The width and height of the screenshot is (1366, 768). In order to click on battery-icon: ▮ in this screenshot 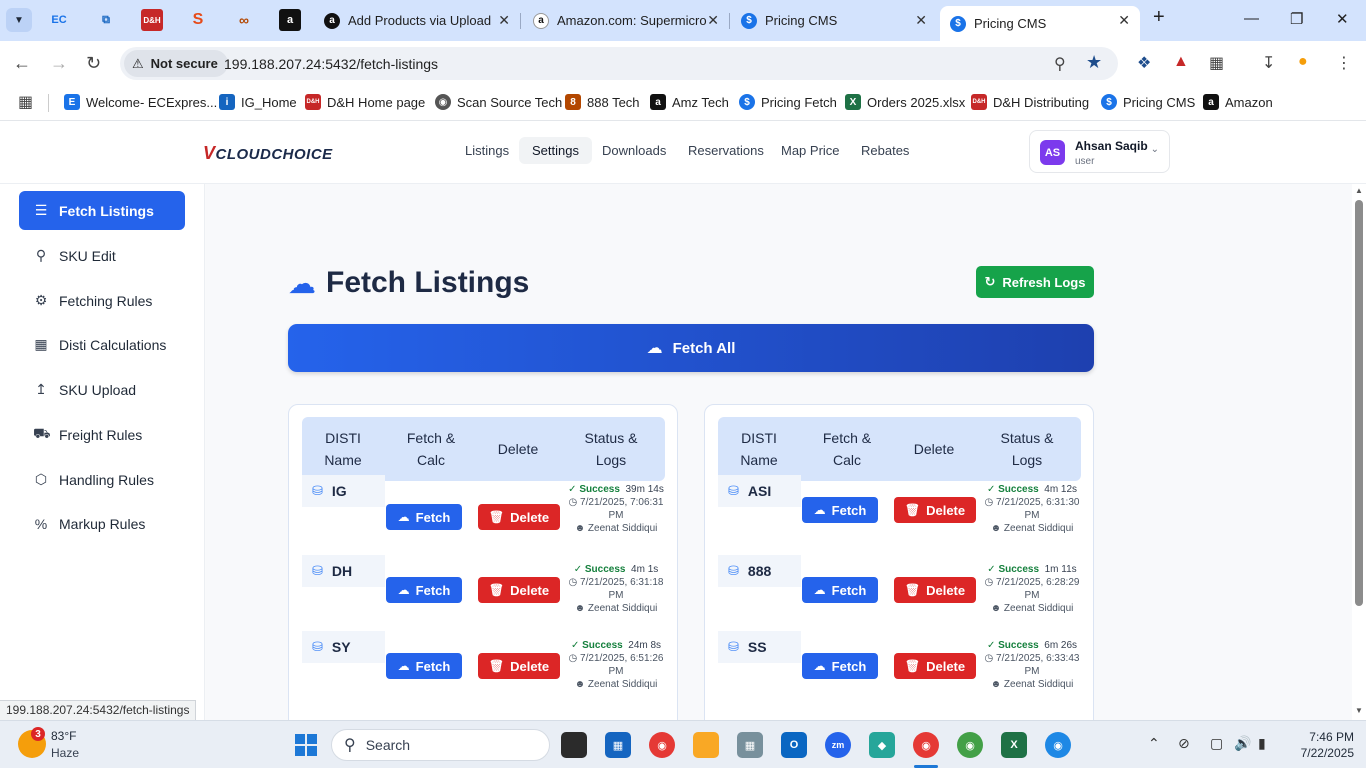, I will do `click(1262, 743)`.